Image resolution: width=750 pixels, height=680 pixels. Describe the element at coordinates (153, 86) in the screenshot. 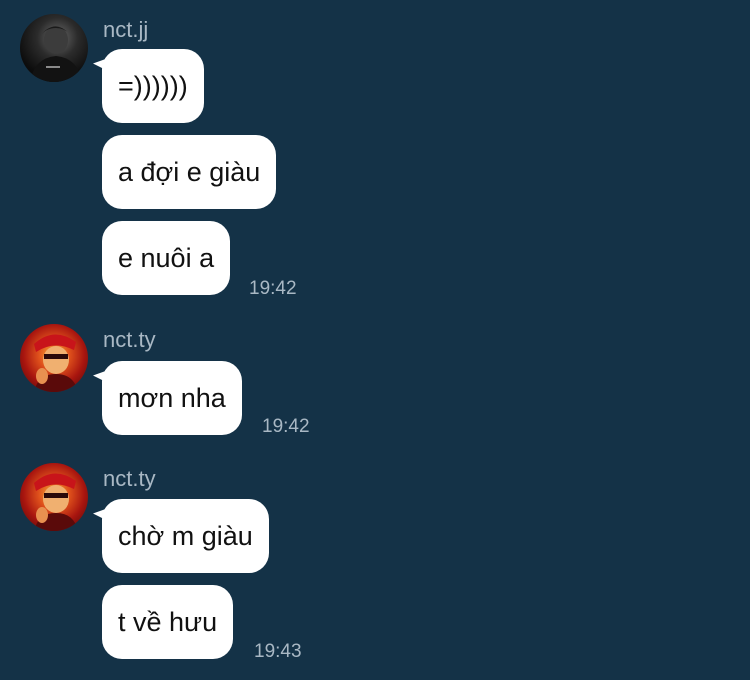

I see `message-bubble: =))))))` at that location.